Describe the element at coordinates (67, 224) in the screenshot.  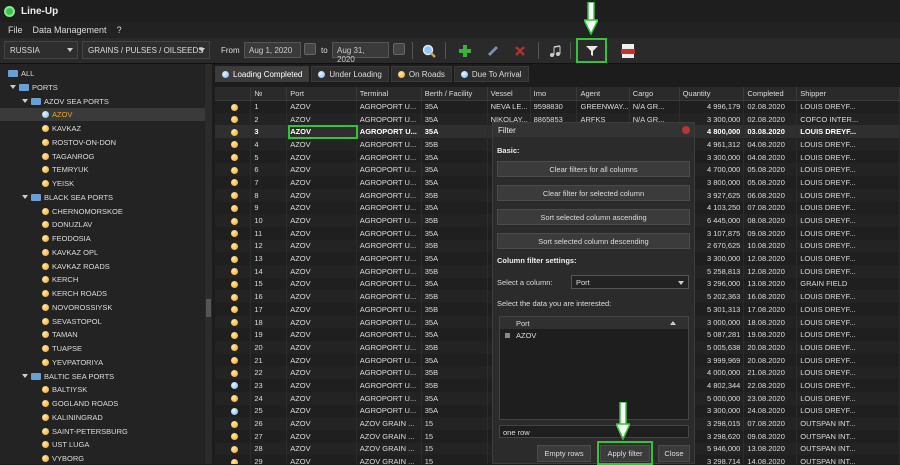
I see `tree-port: DONUZLAV` at that location.